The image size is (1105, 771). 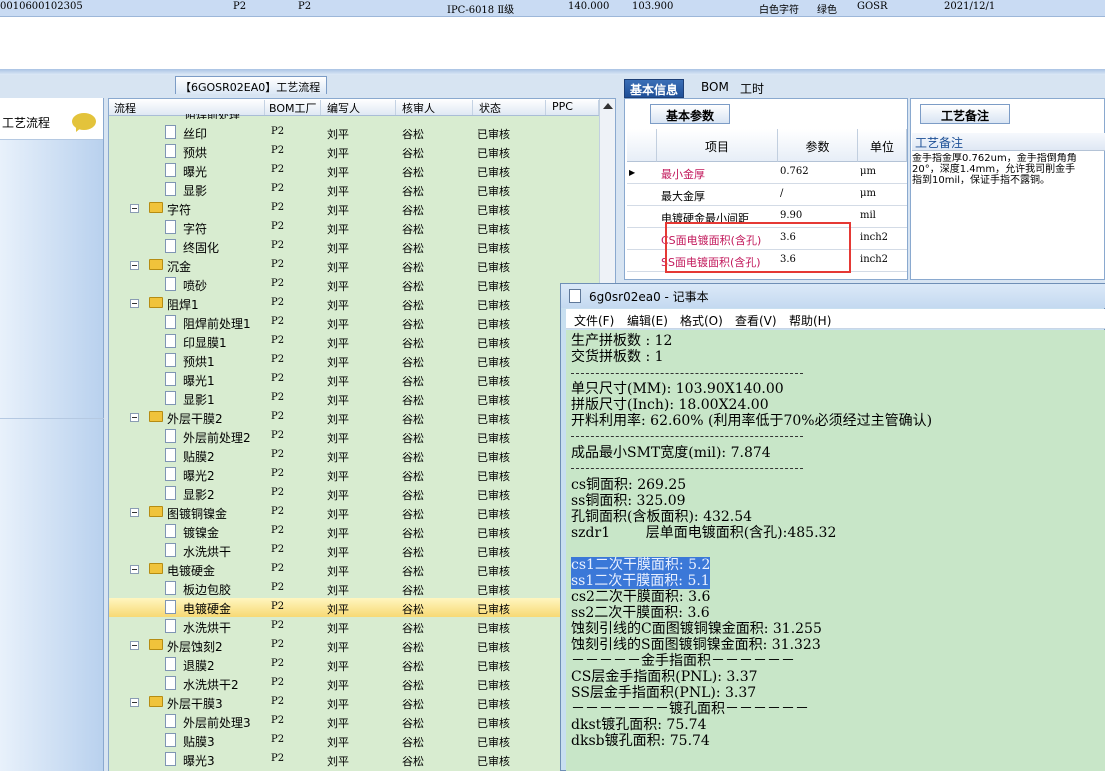 What do you see at coordinates (354, 436) in the screenshot?
I see `table-row: 外层前处理2 P2 刘平 谷松 已审核` at bounding box center [354, 436].